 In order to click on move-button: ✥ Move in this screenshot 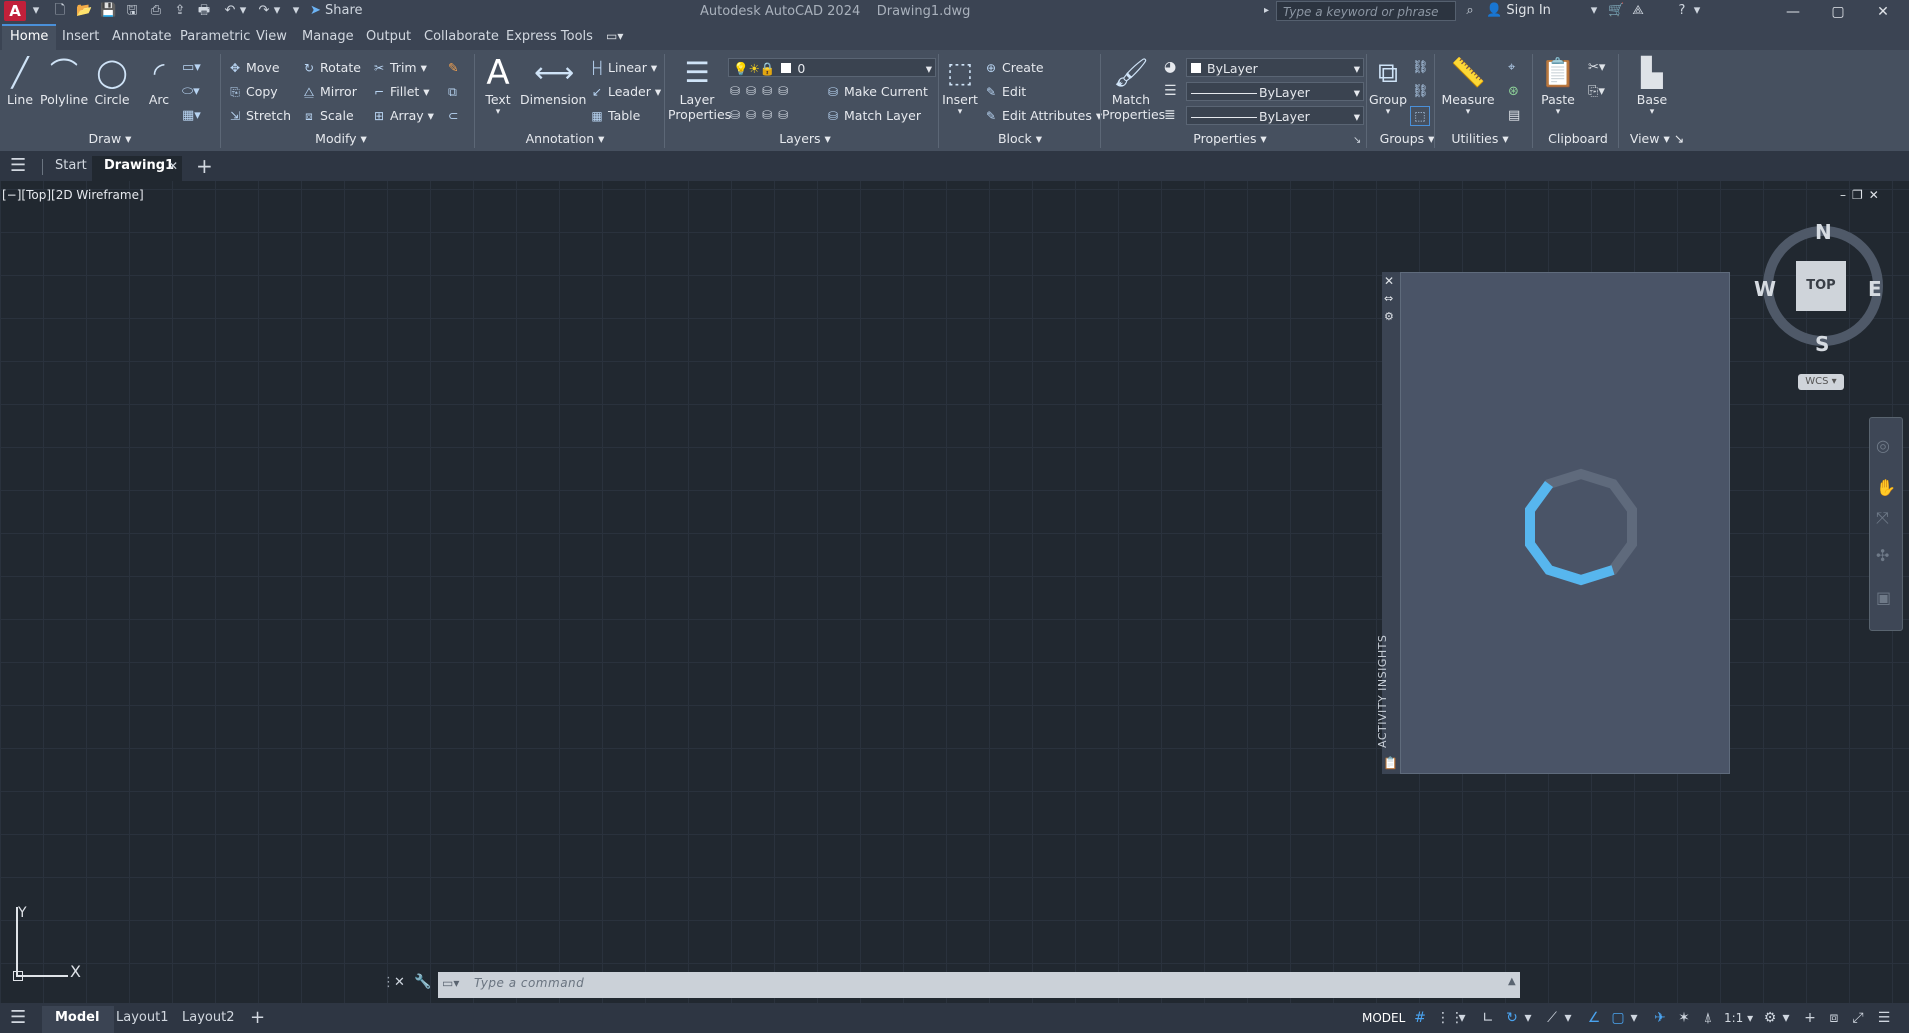, I will do `click(254, 67)`.